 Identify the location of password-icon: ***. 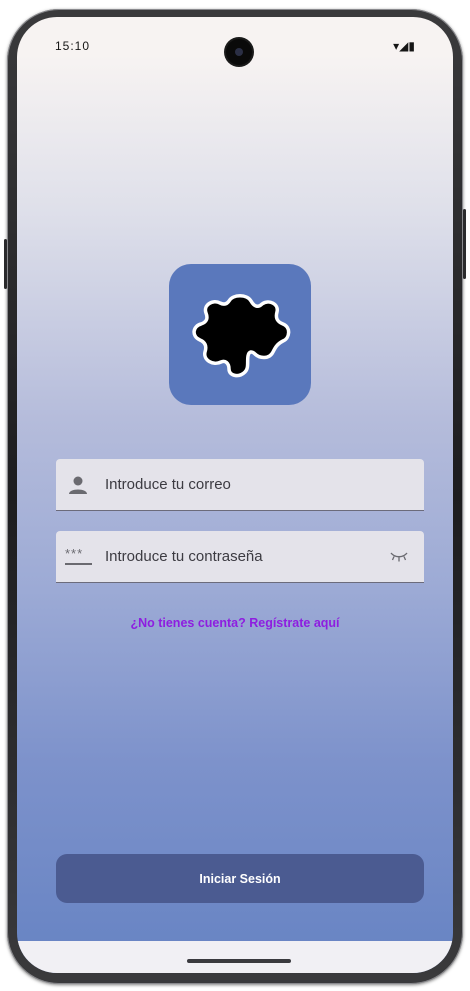
(79, 556).